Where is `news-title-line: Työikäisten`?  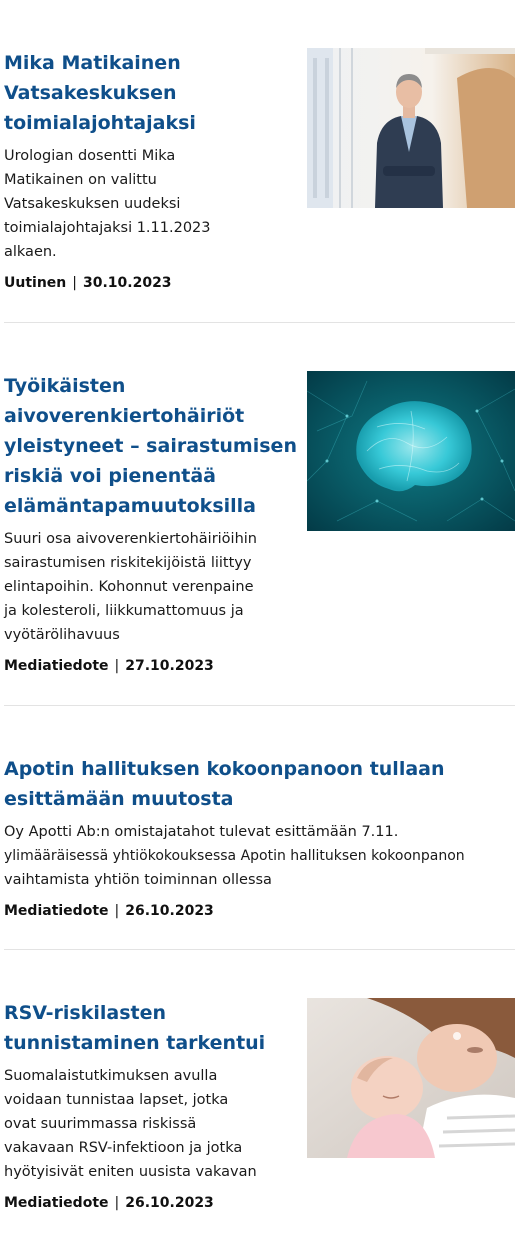 news-title-line: Työikäisten is located at coordinates (65, 386).